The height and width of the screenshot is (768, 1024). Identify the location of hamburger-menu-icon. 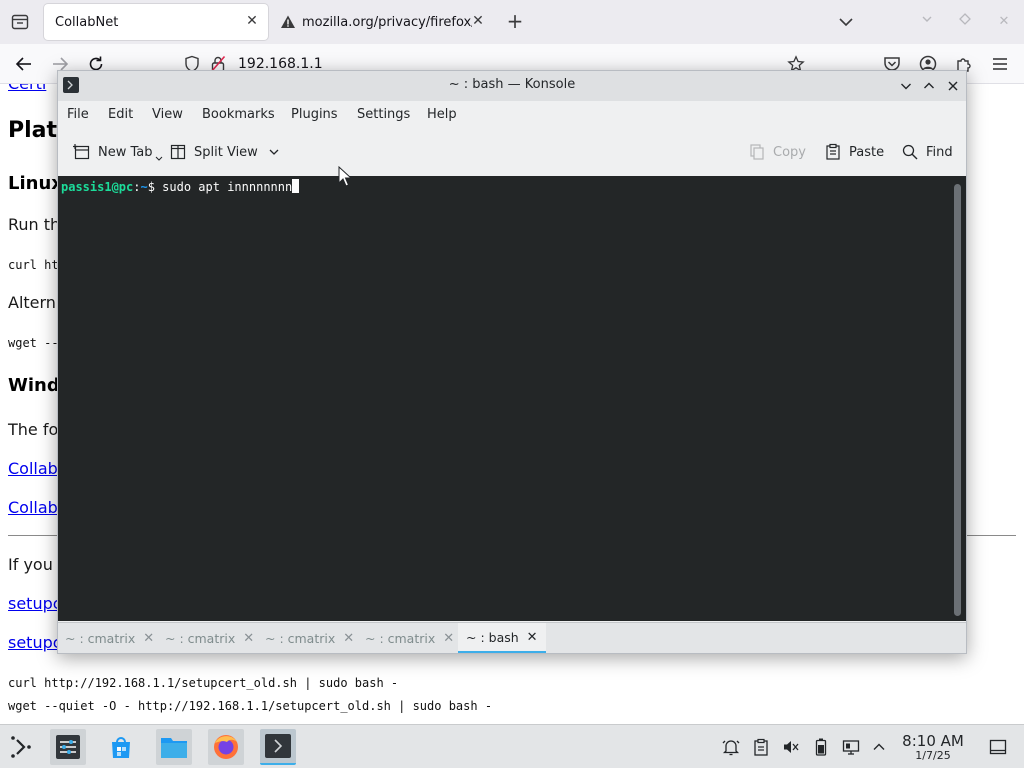
(1000, 64).